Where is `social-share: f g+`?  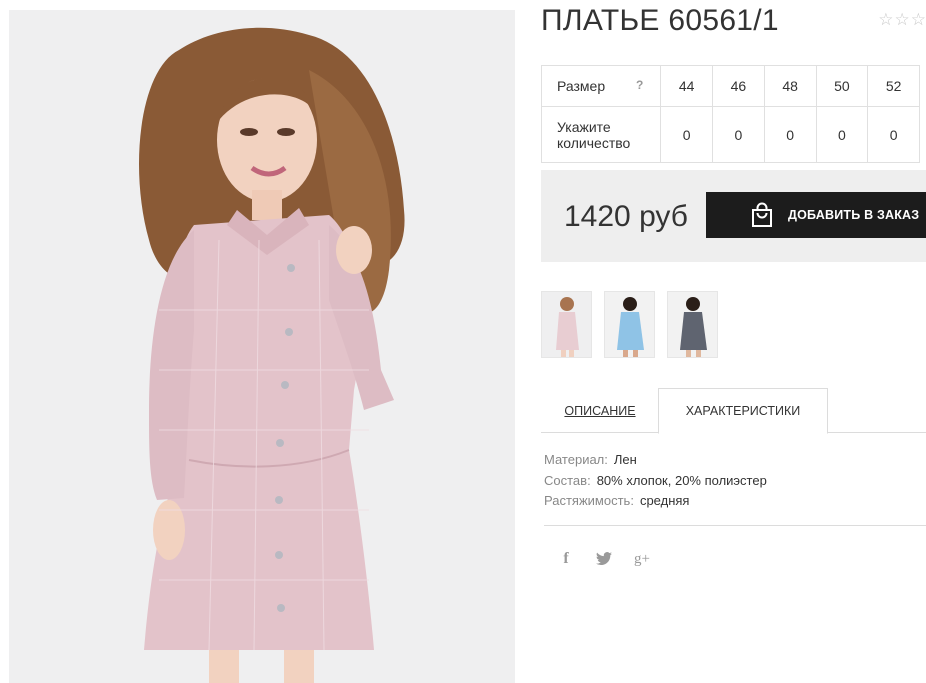
social-share: f g+ is located at coordinates (604, 559).